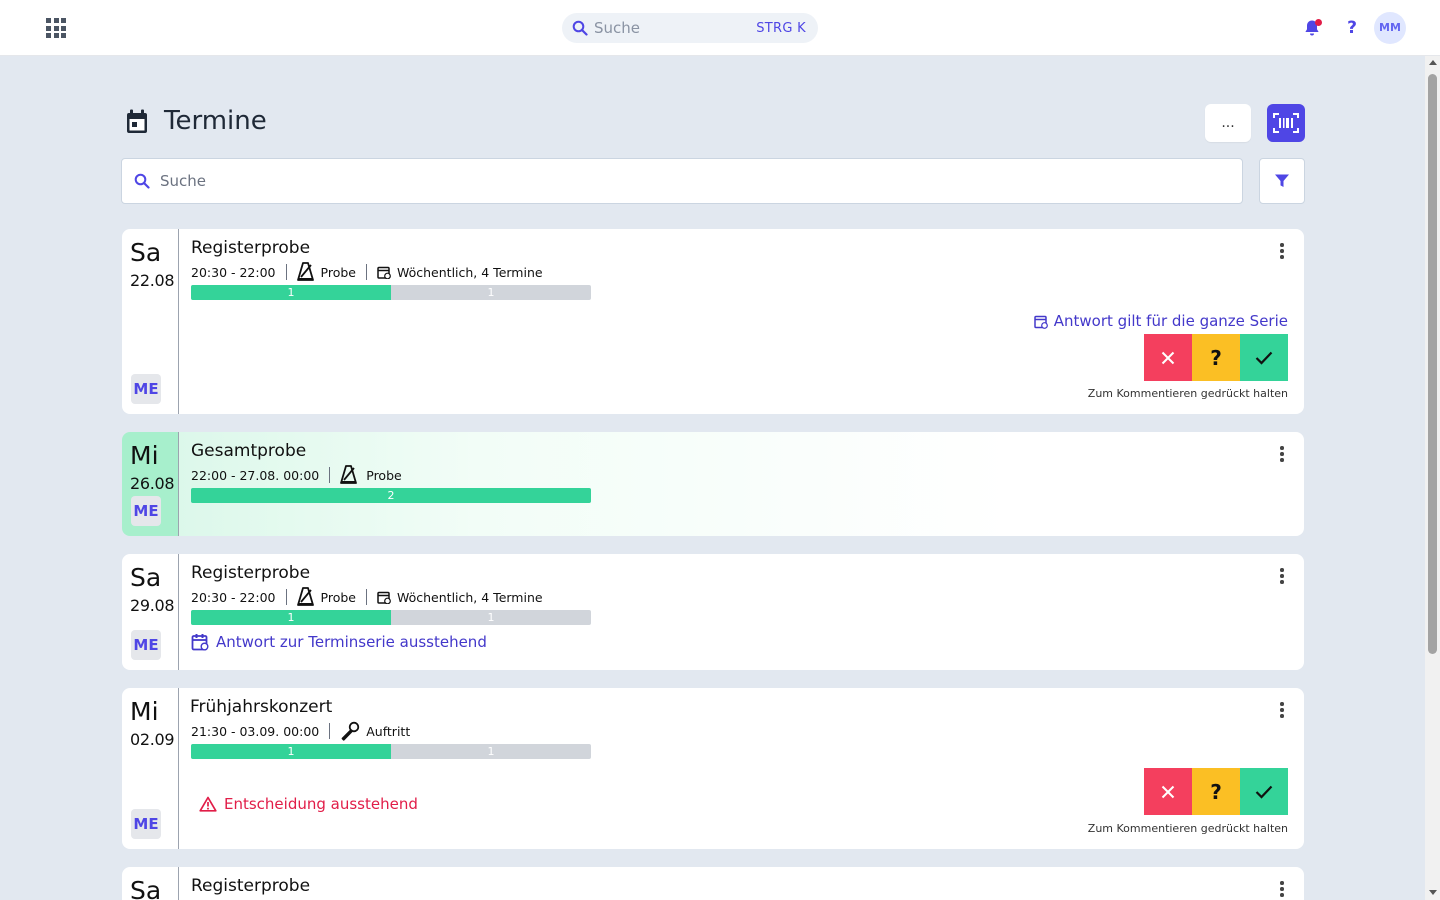 The image size is (1440, 900). Describe the element at coordinates (261, 707) in the screenshot. I see `event-title: Frühjahrskonzert` at that location.